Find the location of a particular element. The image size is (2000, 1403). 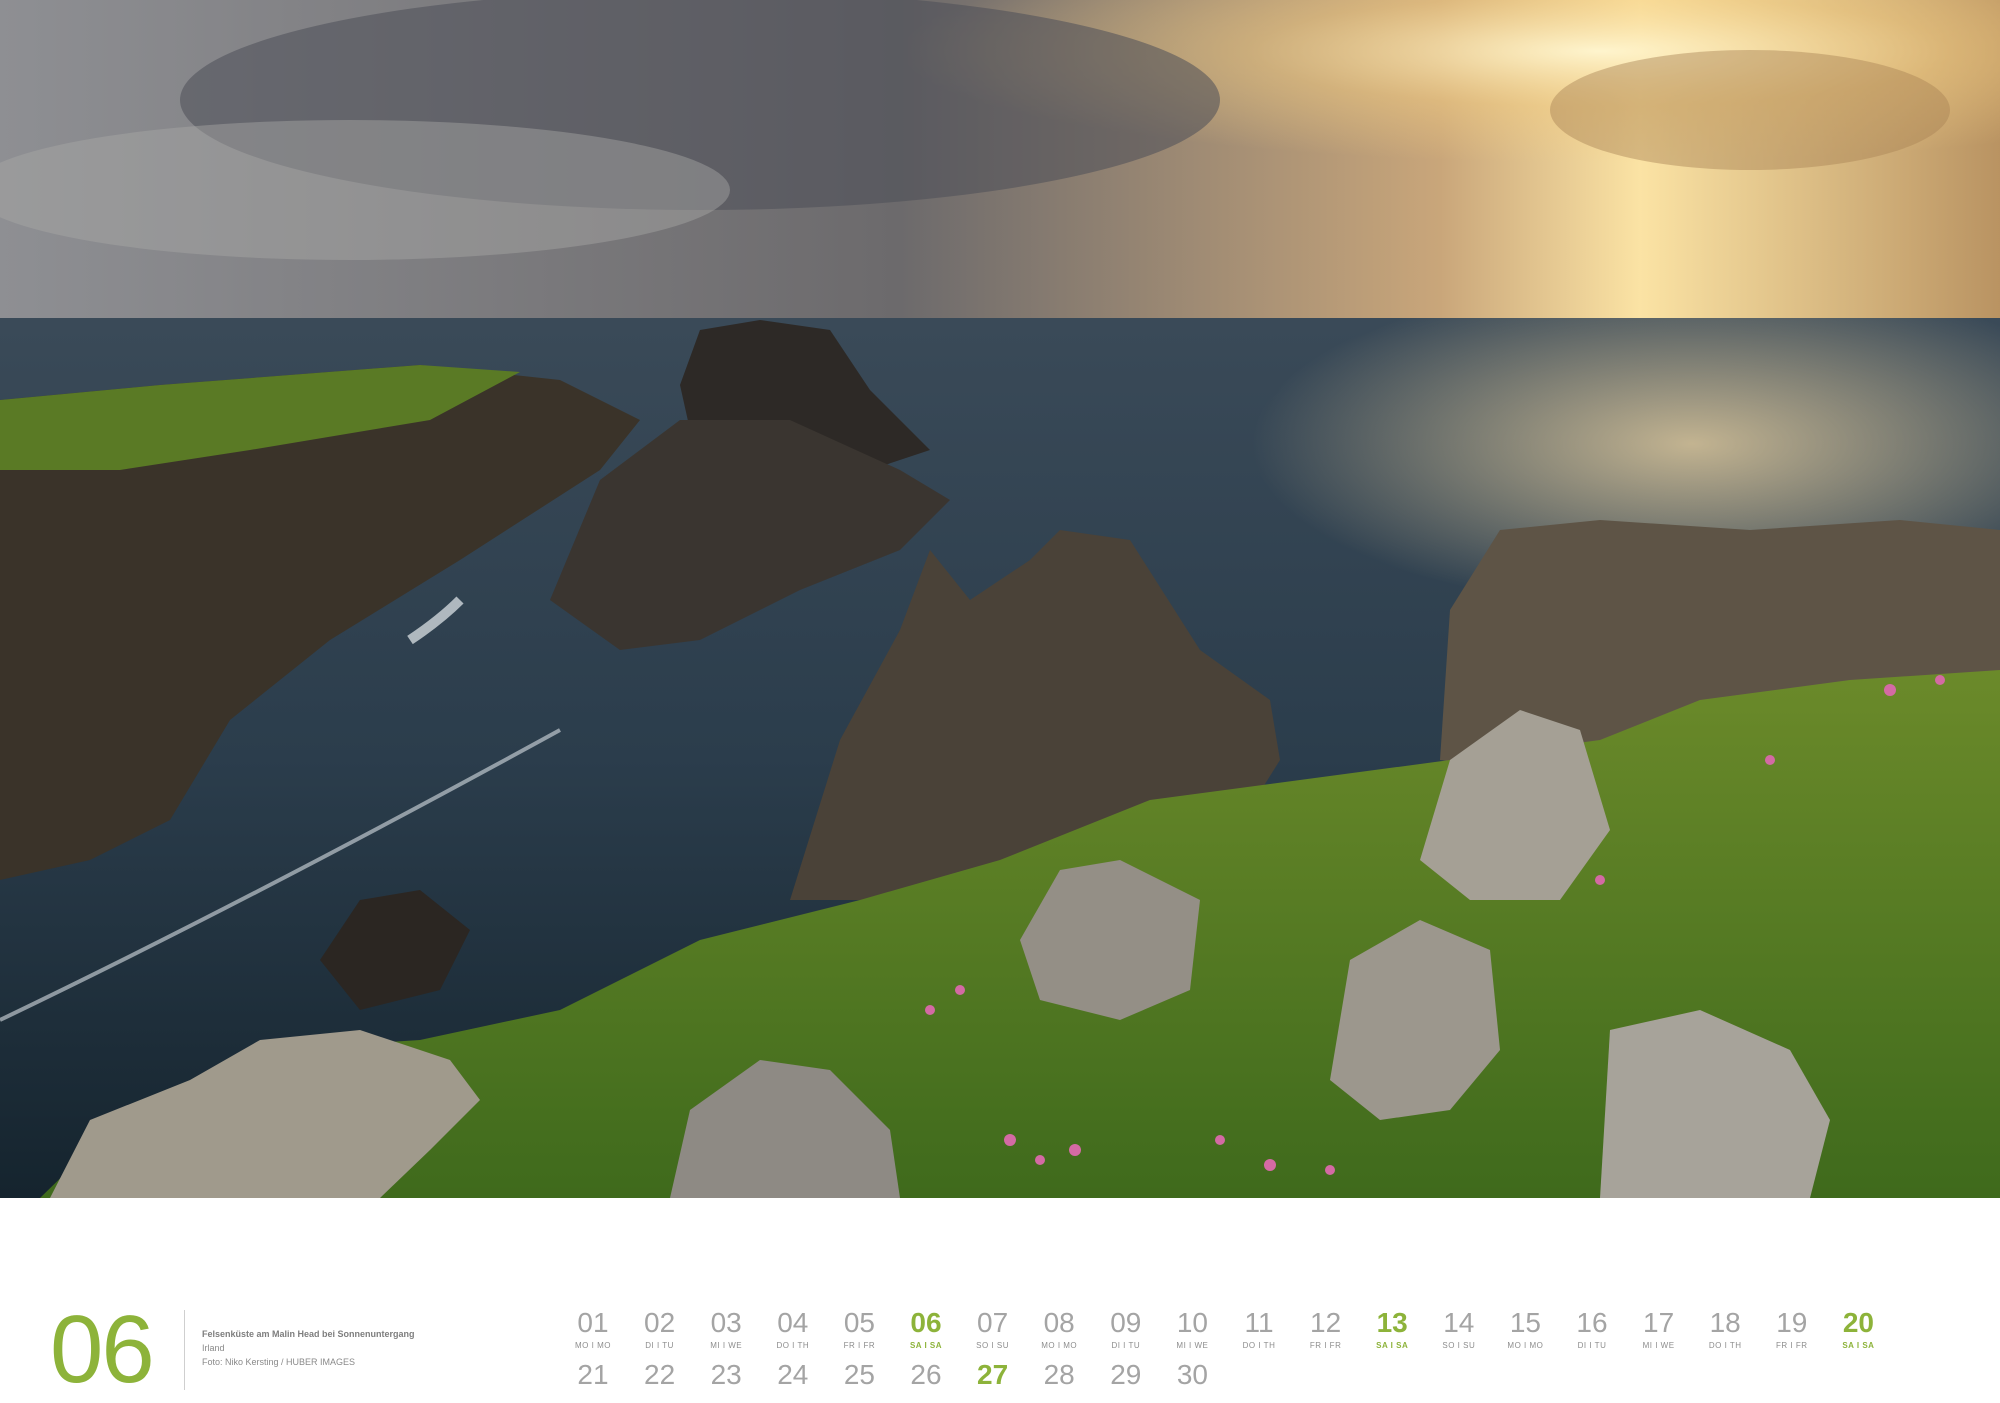

calendar-day: 03 MI I WE is located at coordinates (726, 1329).